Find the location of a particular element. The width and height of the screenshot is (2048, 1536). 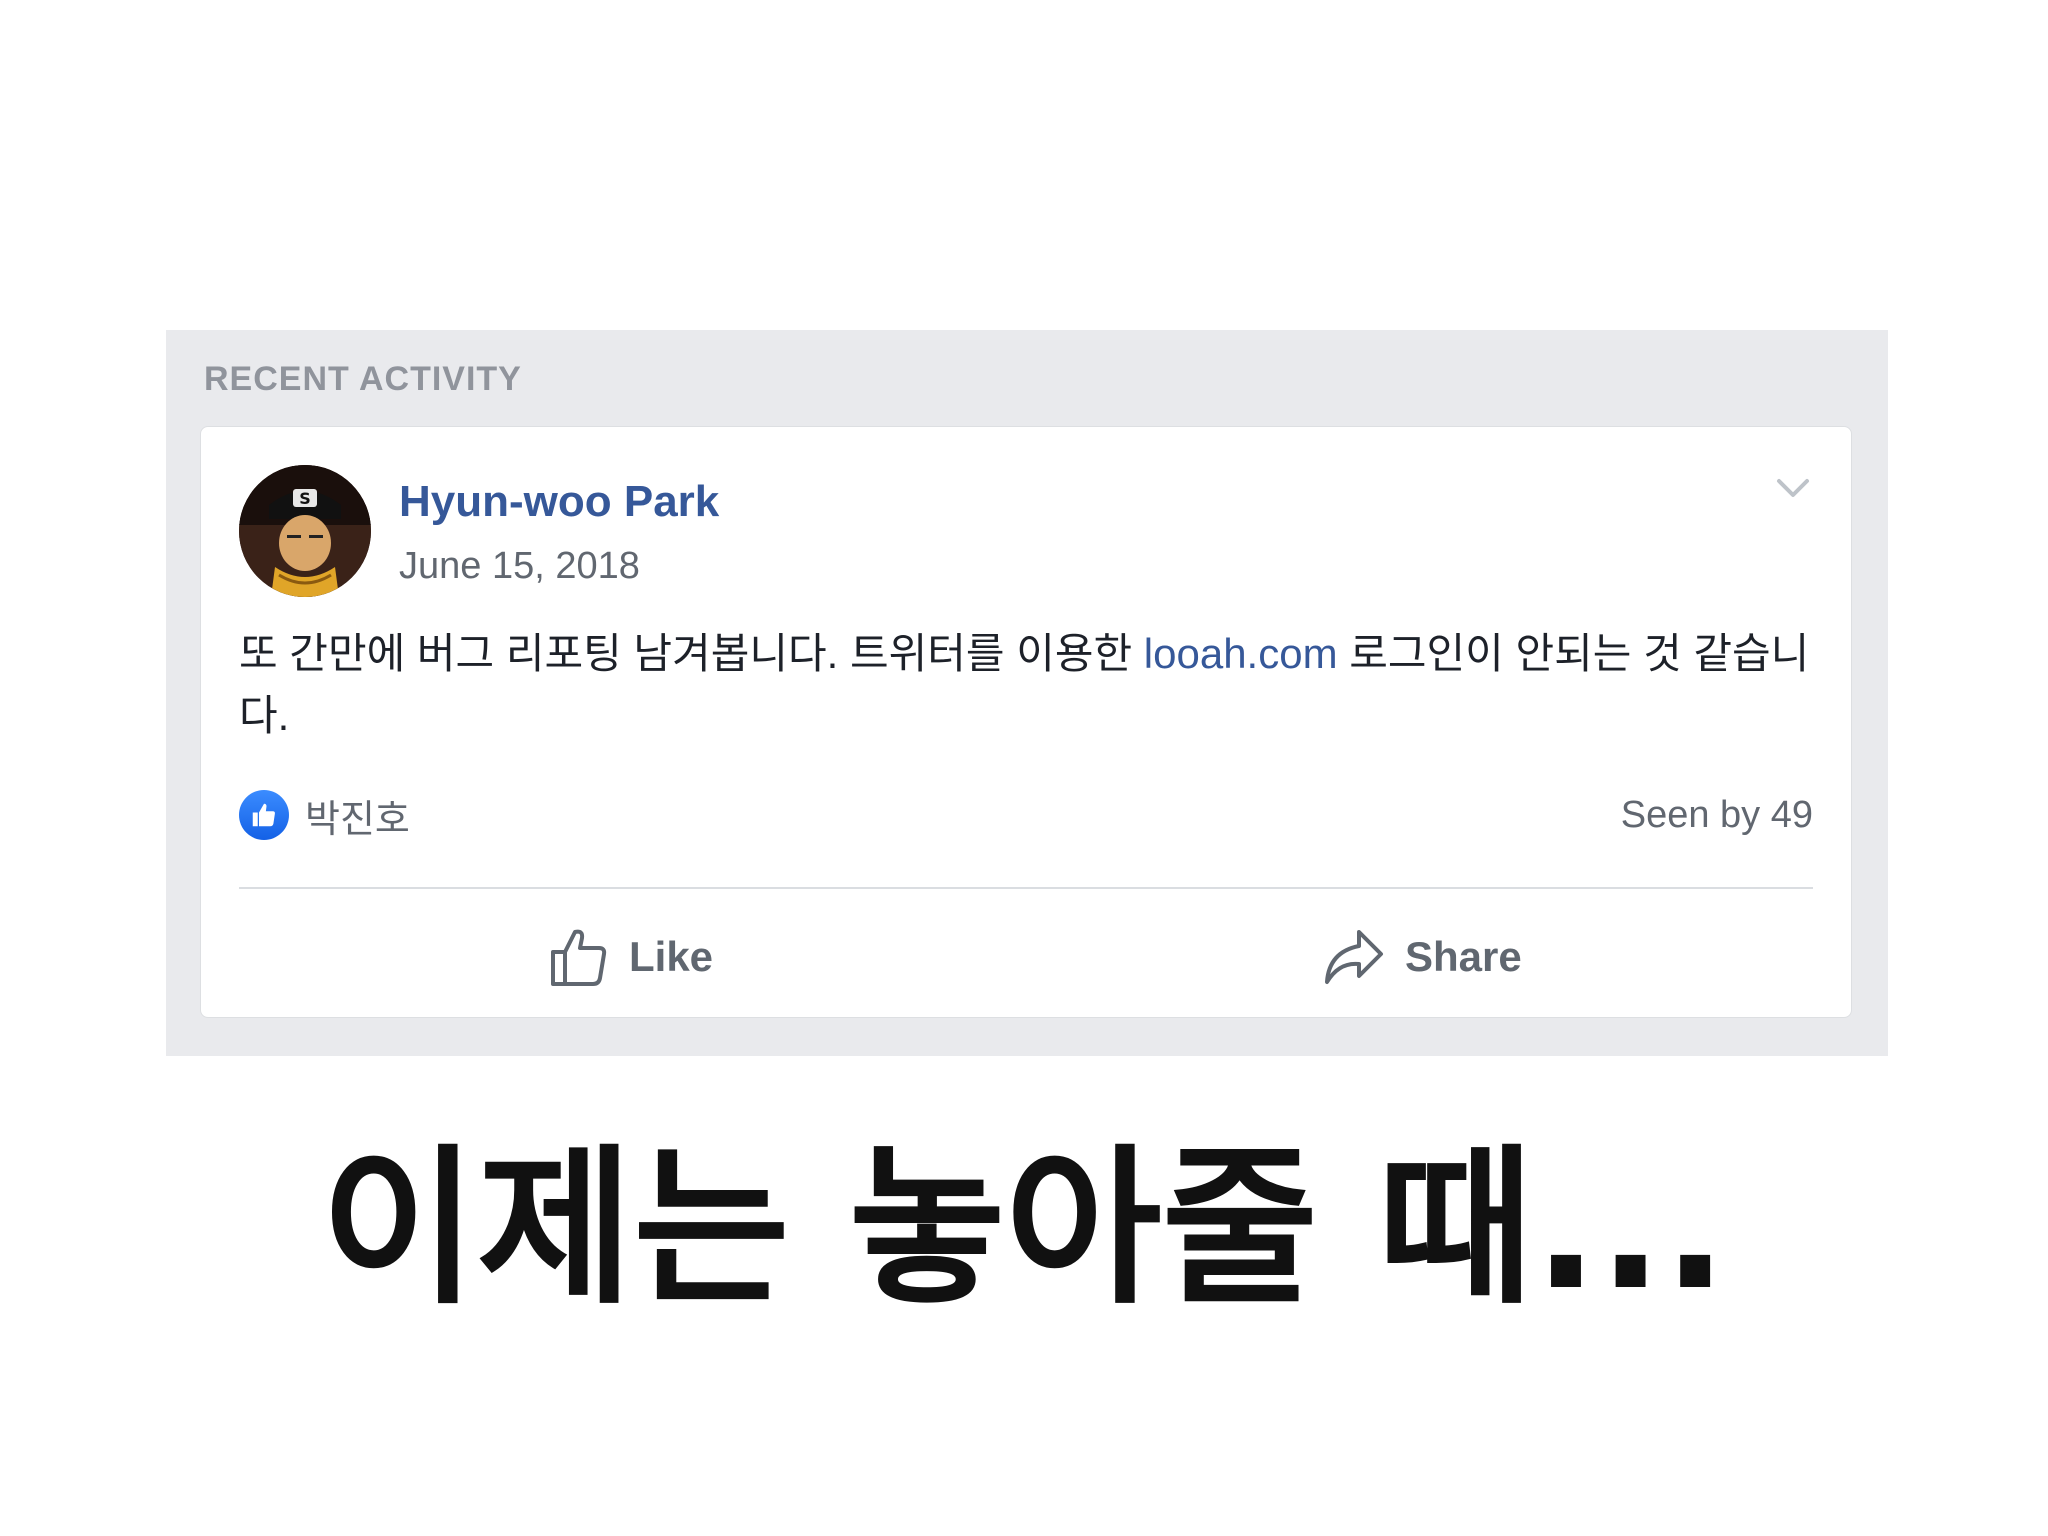

divider is located at coordinates (1026, 888).